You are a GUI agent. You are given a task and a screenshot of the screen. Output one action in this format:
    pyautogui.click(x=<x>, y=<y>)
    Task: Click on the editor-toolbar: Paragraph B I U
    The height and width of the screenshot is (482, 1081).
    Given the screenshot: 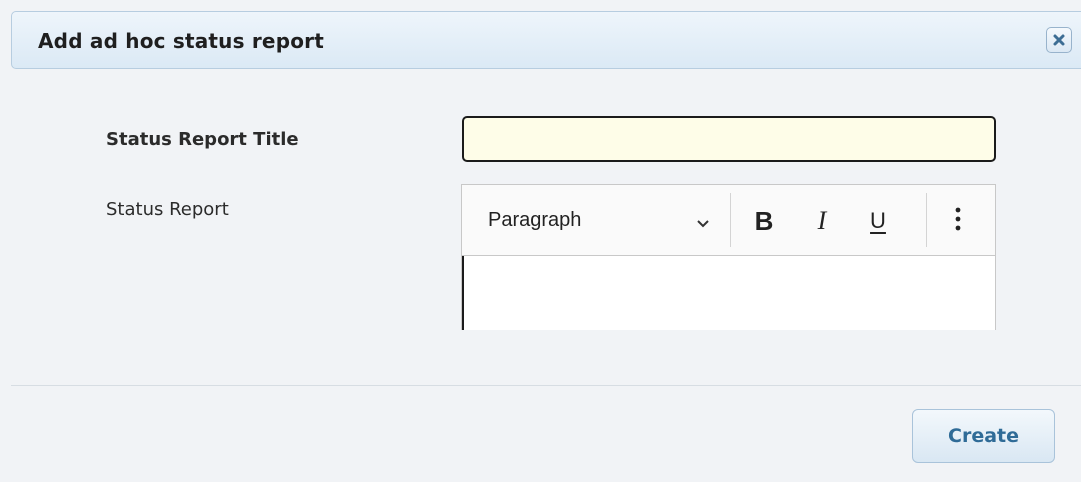 What is the action you would take?
    pyautogui.click(x=728, y=220)
    